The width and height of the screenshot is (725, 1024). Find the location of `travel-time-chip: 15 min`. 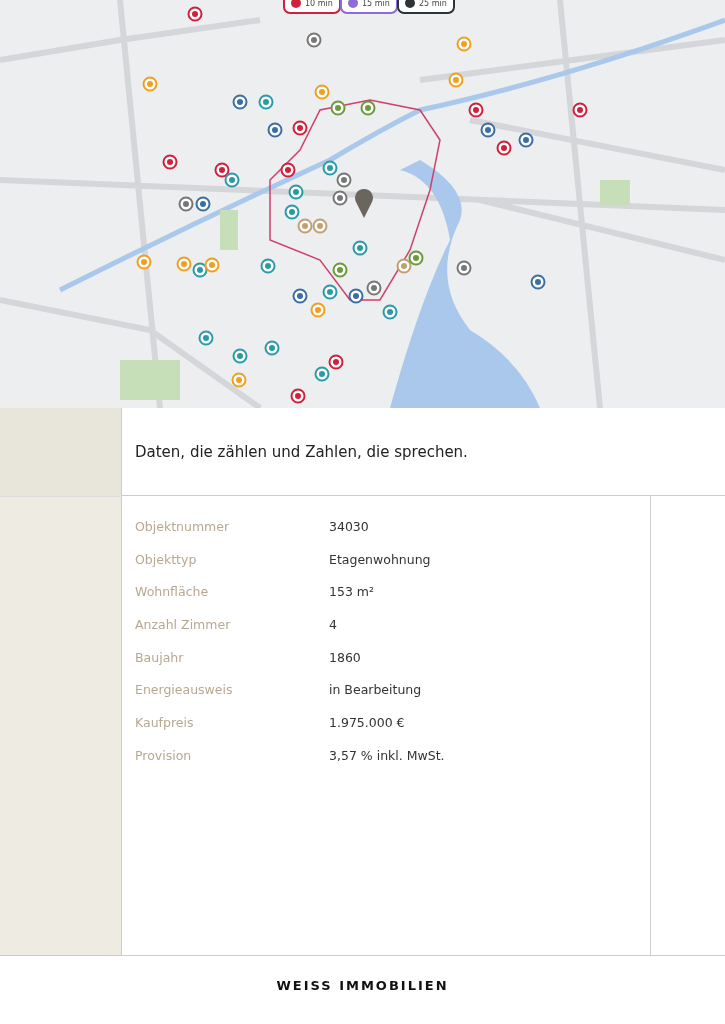

travel-time-chip: 15 min is located at coordinates (369, 7).